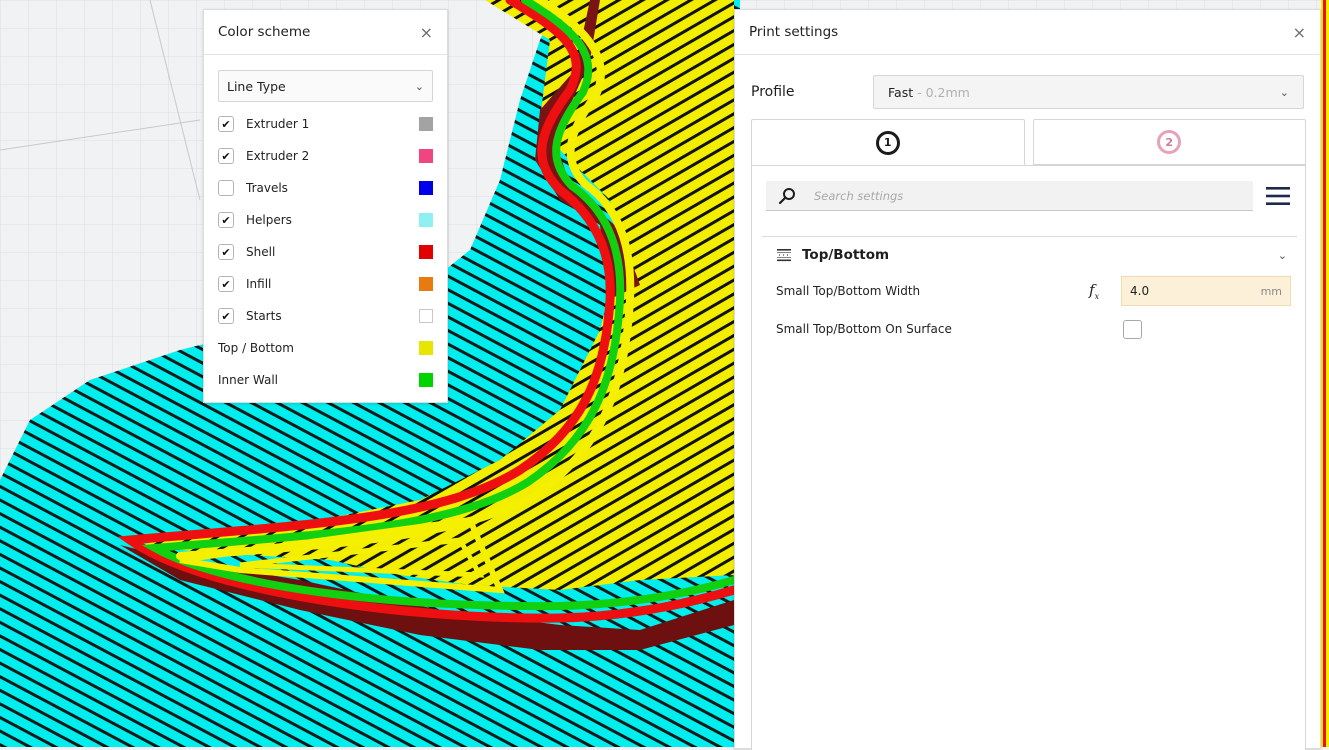 Image resolution: width=1329 pixels, height=750 pixels. I want to click on view-type-value: Line Type, so click(256, 86).